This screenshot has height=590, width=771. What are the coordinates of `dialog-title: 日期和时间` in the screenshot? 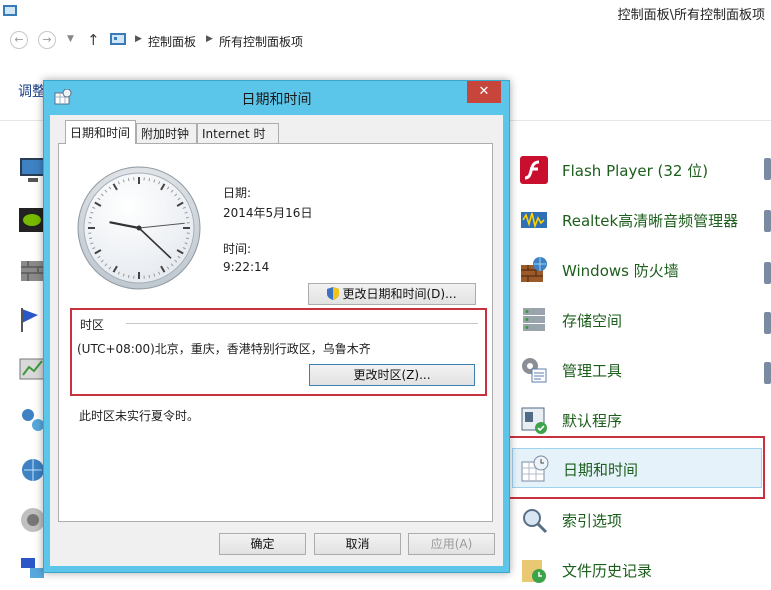 It's located at (276, 99).